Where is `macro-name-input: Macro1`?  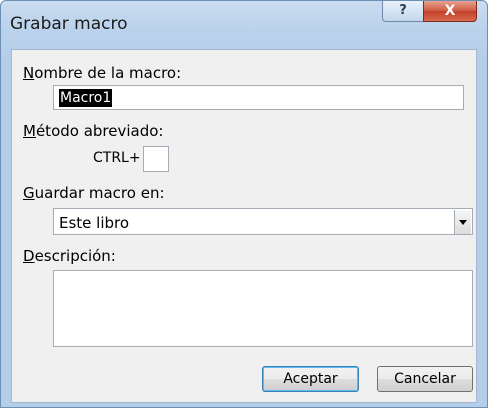
macro-name-input: Macro1 is located at coordinates (258, 97).